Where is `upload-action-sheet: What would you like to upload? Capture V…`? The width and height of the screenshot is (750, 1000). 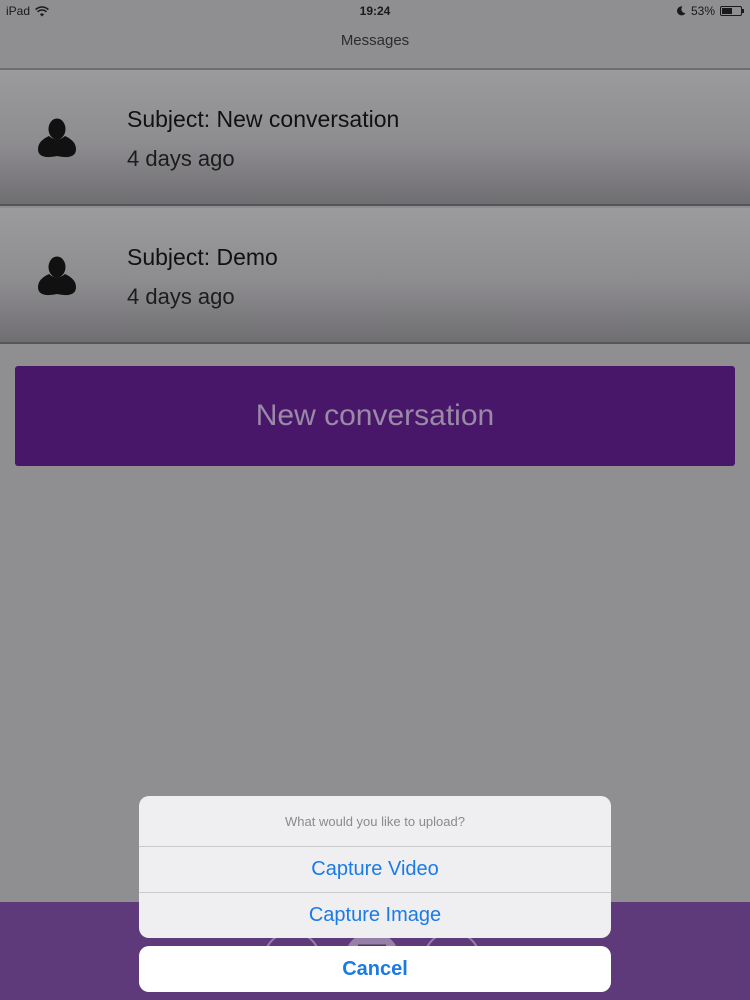 upload-action-sheet: What would you like to upload? Capture V… is located at coordinates (375, 867).